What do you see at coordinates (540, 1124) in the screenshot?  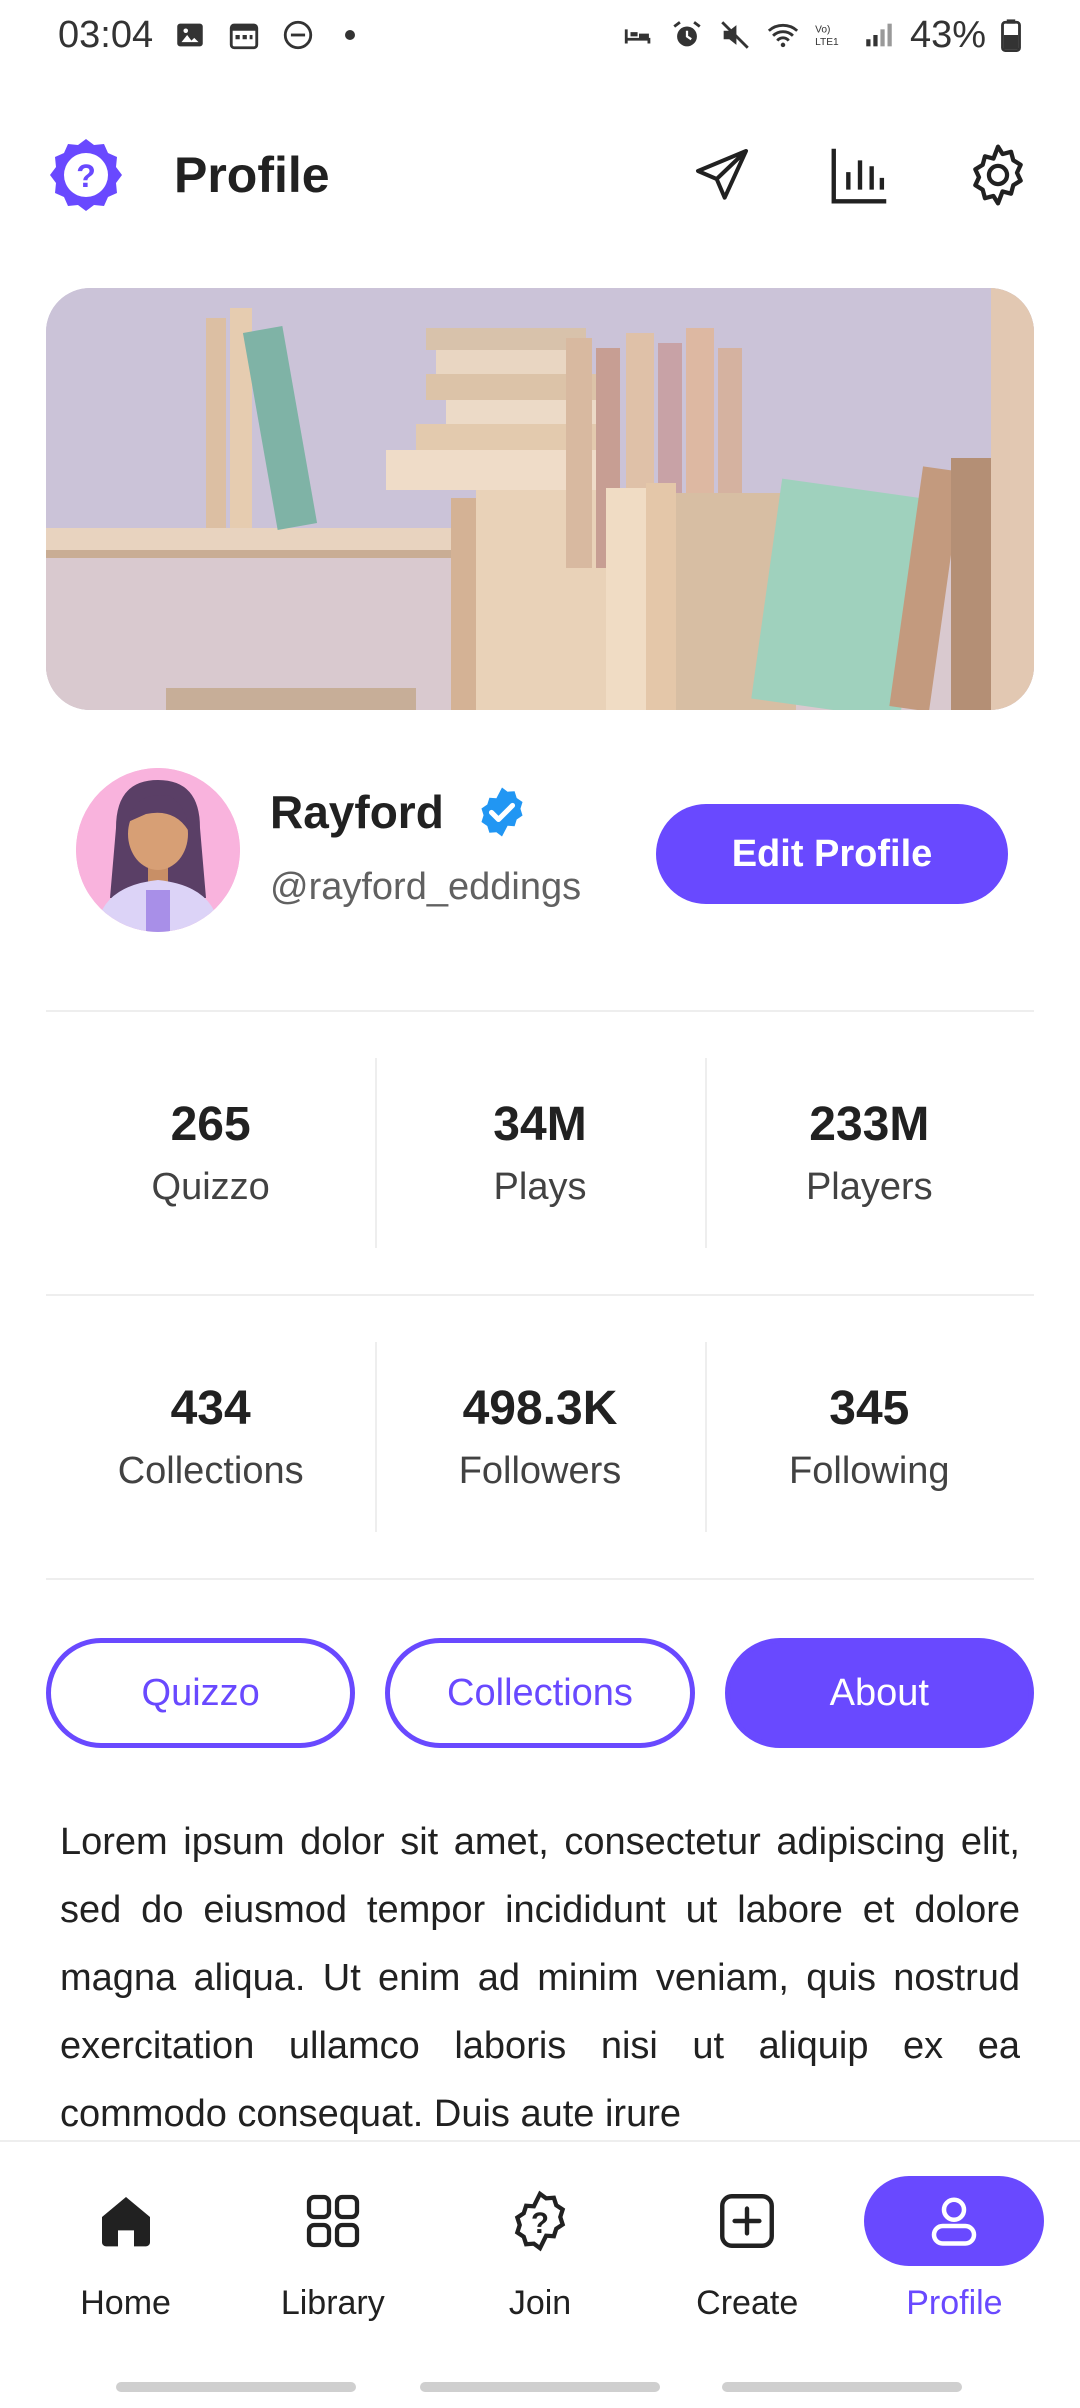 I see `stat-value: 34M` at bounding box center [540, 1124].